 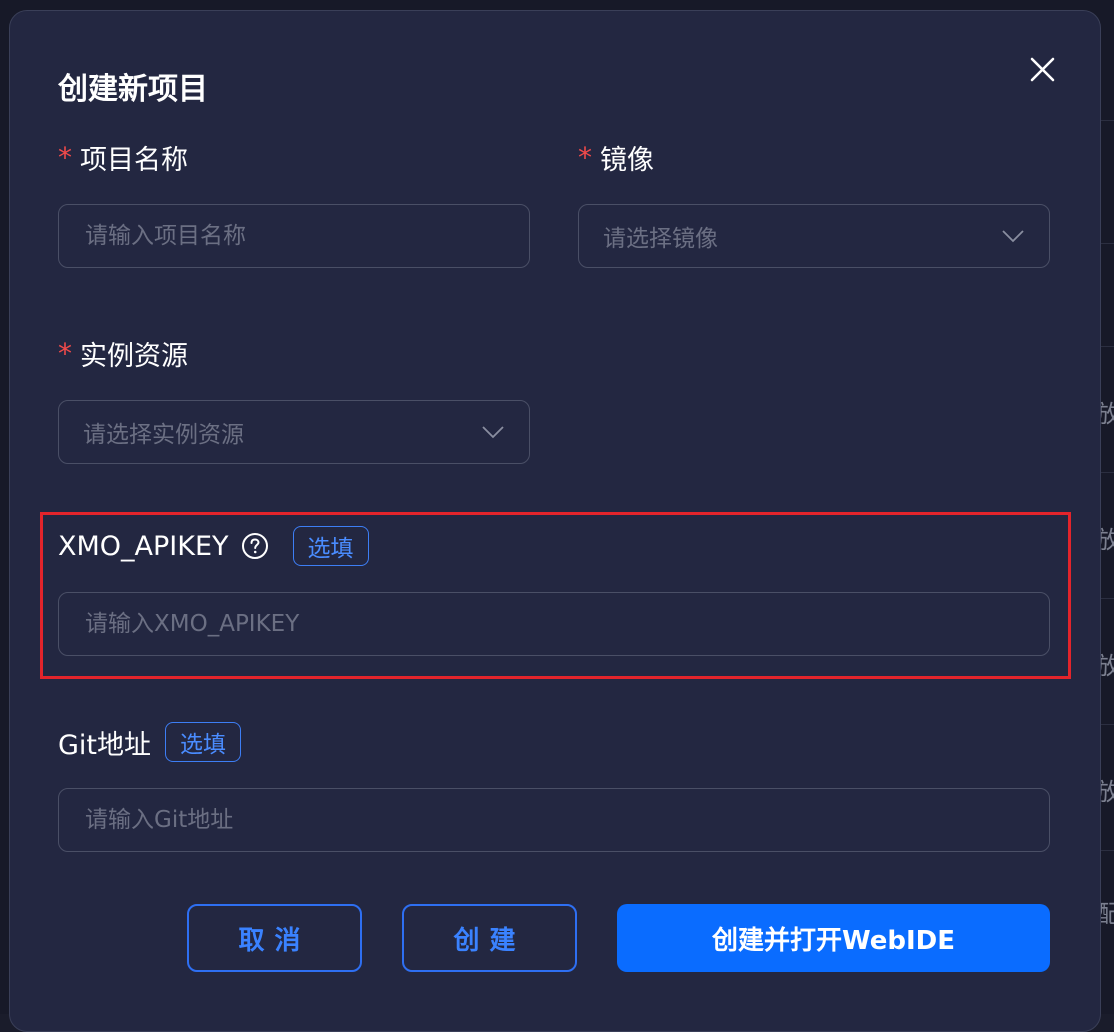 I want to click on apikey-label: XMO_APIKEY 选填, so click(x=213, y=546).